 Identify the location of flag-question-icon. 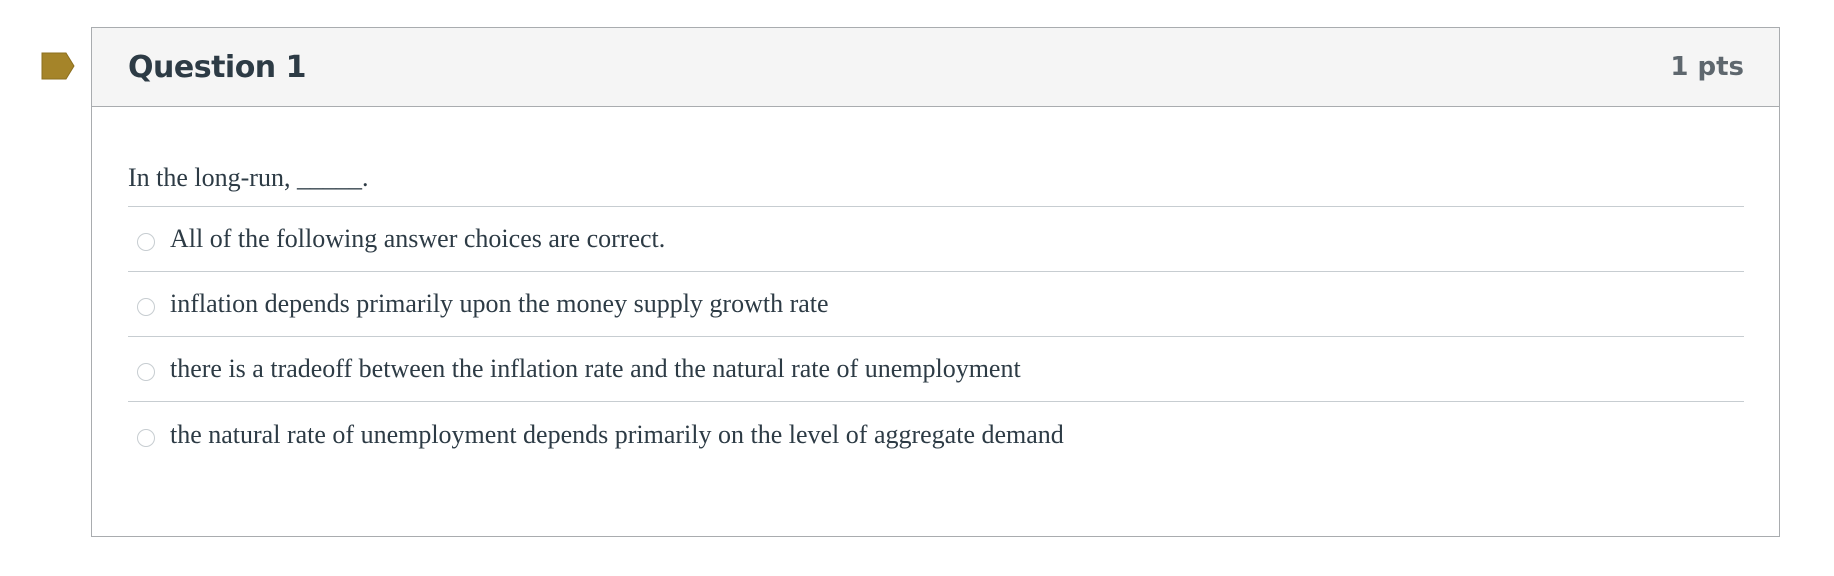
(58, 66).